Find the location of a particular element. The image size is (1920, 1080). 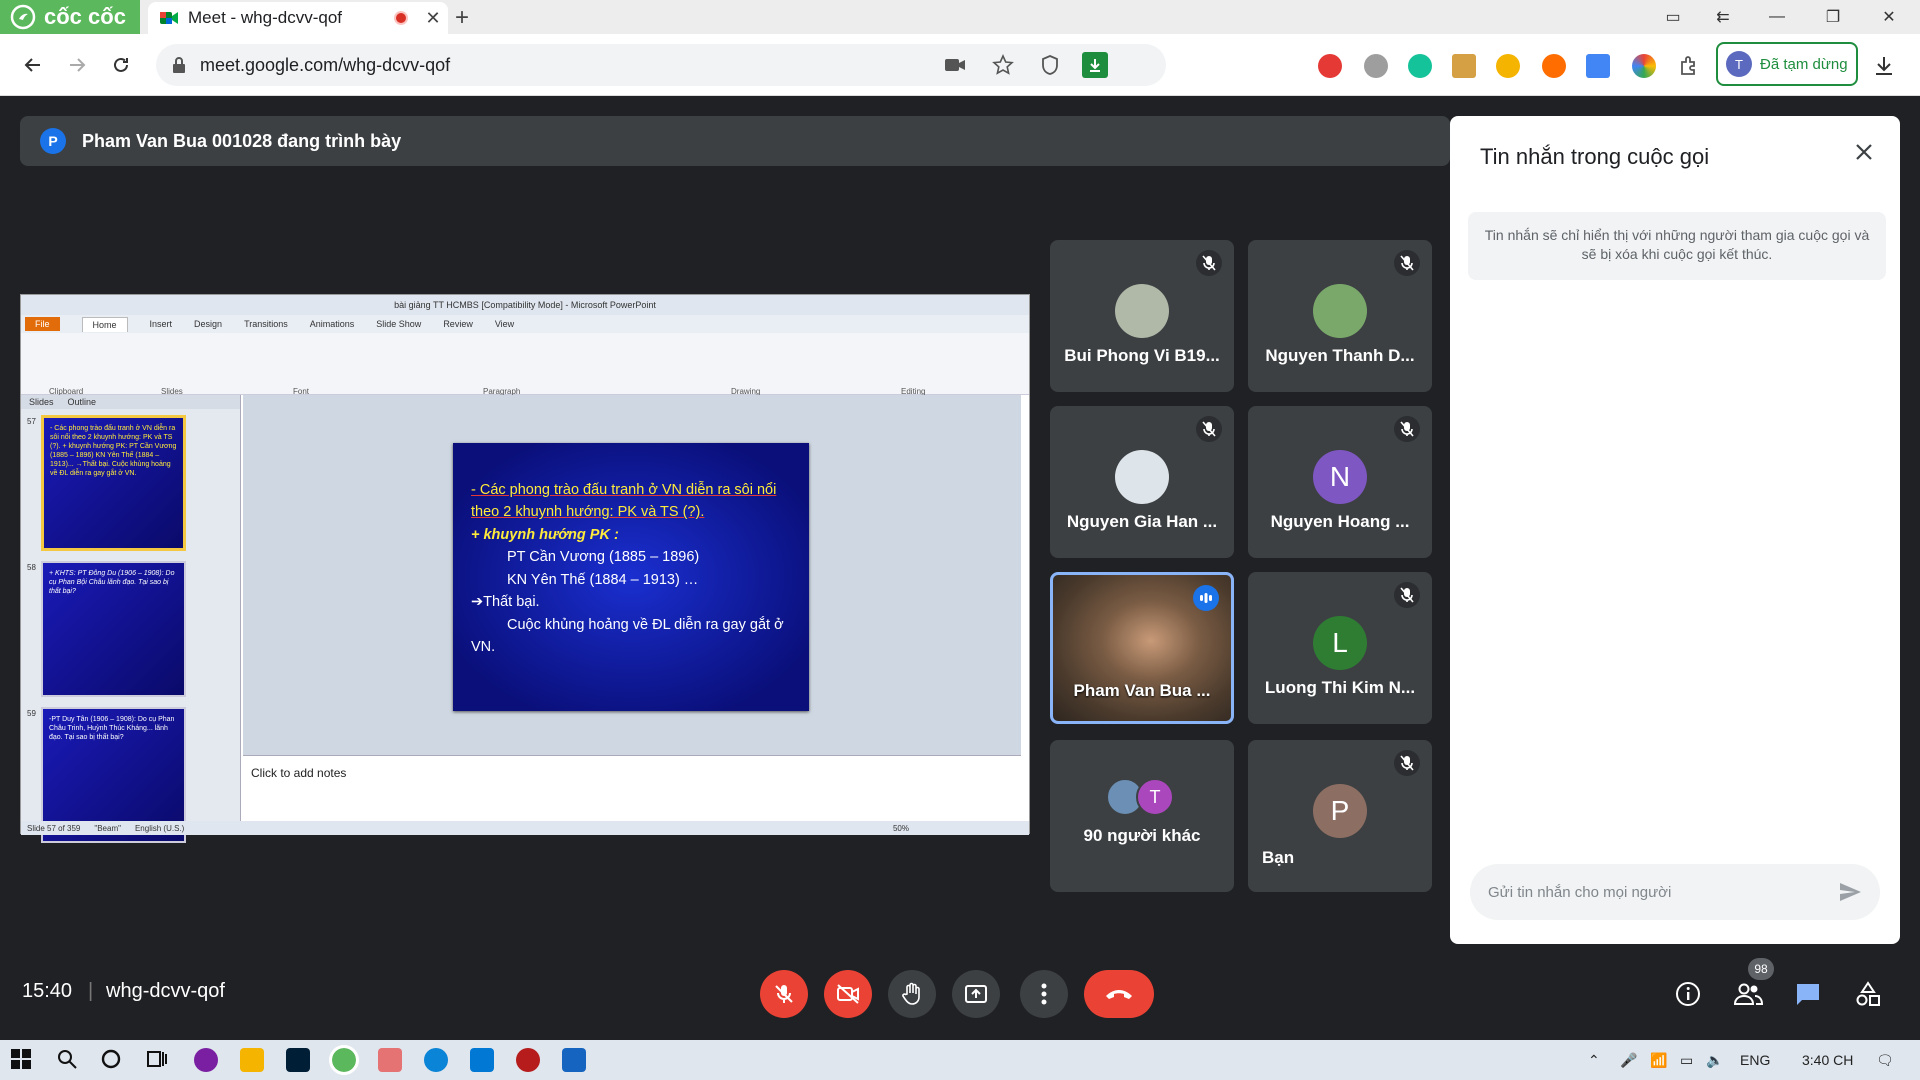

profile-label: Đã tạm dừng is located at coordinates (1804, 64).